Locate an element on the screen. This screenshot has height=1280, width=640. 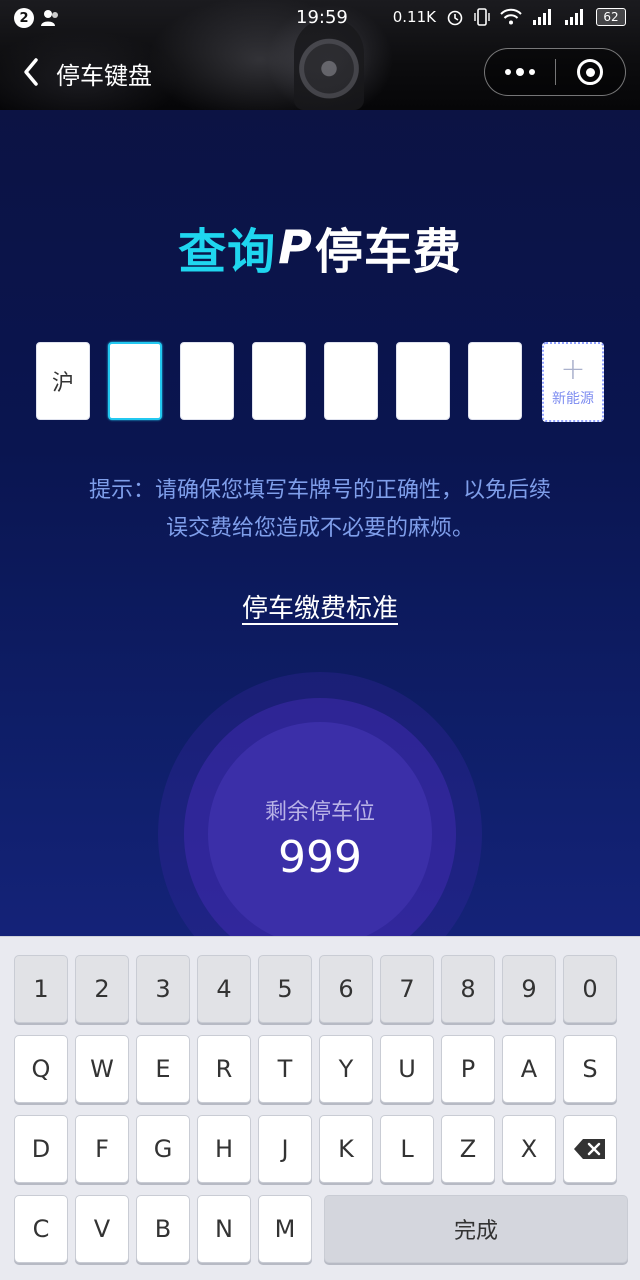
mini-program-capsule is located at coordinates (555, 72).